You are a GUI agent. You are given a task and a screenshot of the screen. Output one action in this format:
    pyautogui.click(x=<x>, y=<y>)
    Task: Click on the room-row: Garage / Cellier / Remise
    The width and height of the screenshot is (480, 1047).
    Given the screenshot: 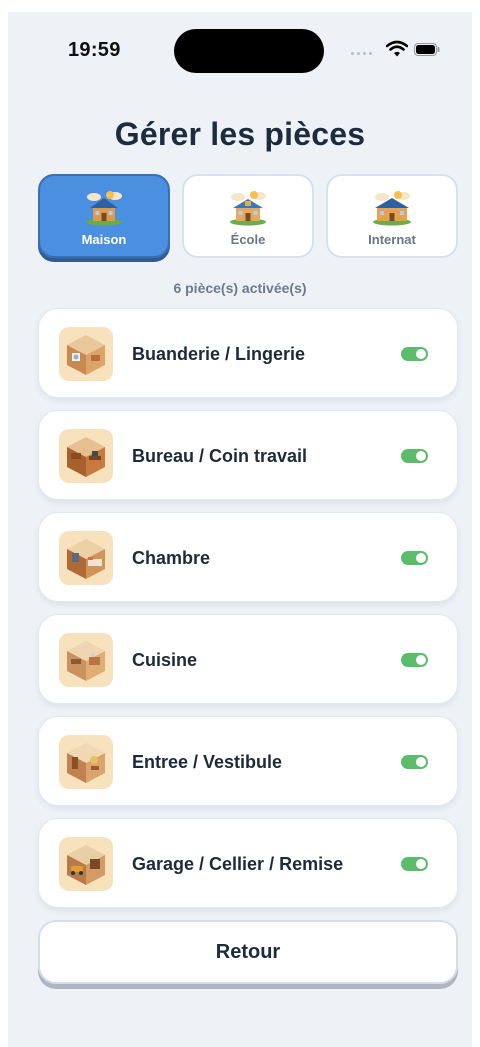 What is the action you would take?
    pyautogui.click(x=248, y=863)
    